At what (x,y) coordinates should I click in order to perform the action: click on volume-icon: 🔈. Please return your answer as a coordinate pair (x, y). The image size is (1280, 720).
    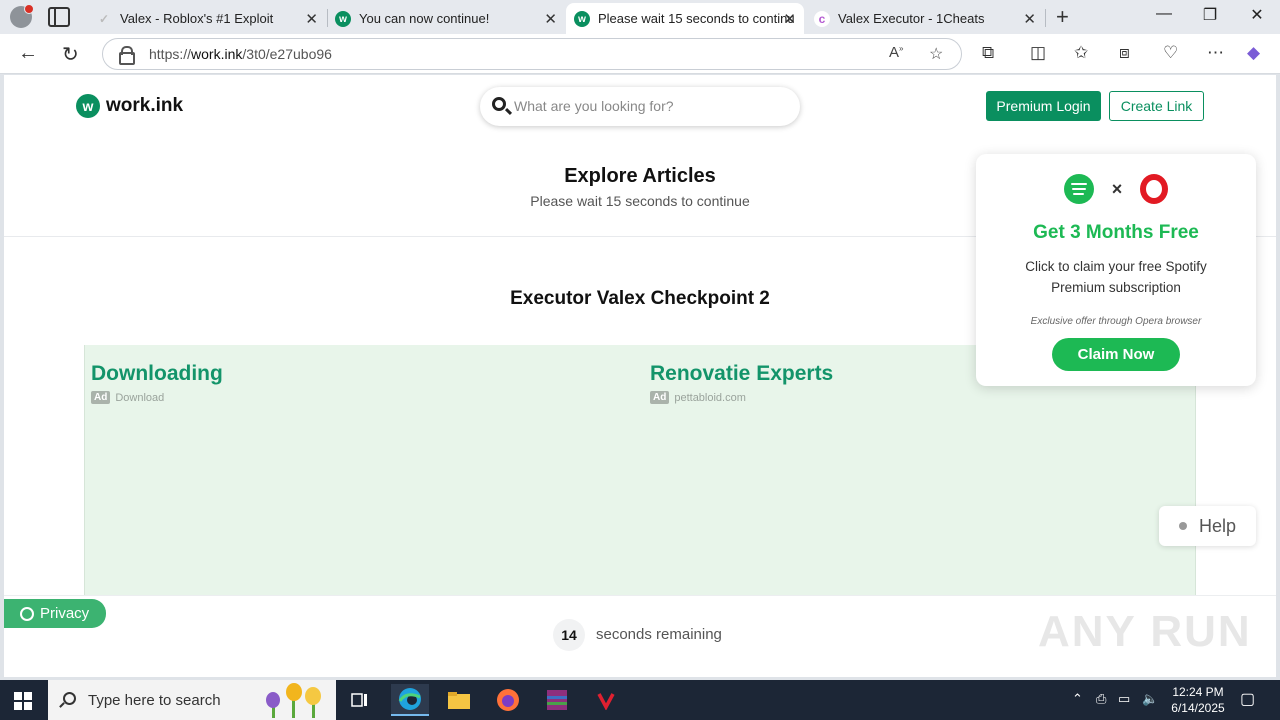
    Looking at the image, I should click on (1150, 699).